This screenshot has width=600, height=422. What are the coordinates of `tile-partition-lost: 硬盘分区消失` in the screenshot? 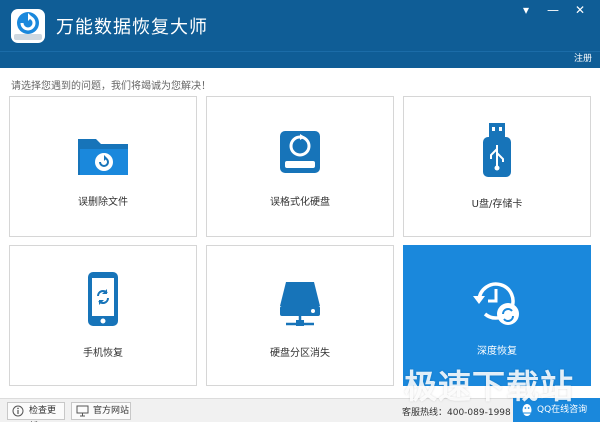 It's located at (300, 315).